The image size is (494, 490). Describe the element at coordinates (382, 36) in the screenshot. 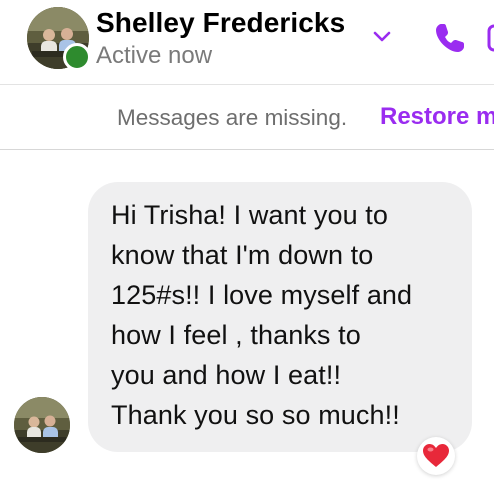

I see `chevron-down-icon` at that location.